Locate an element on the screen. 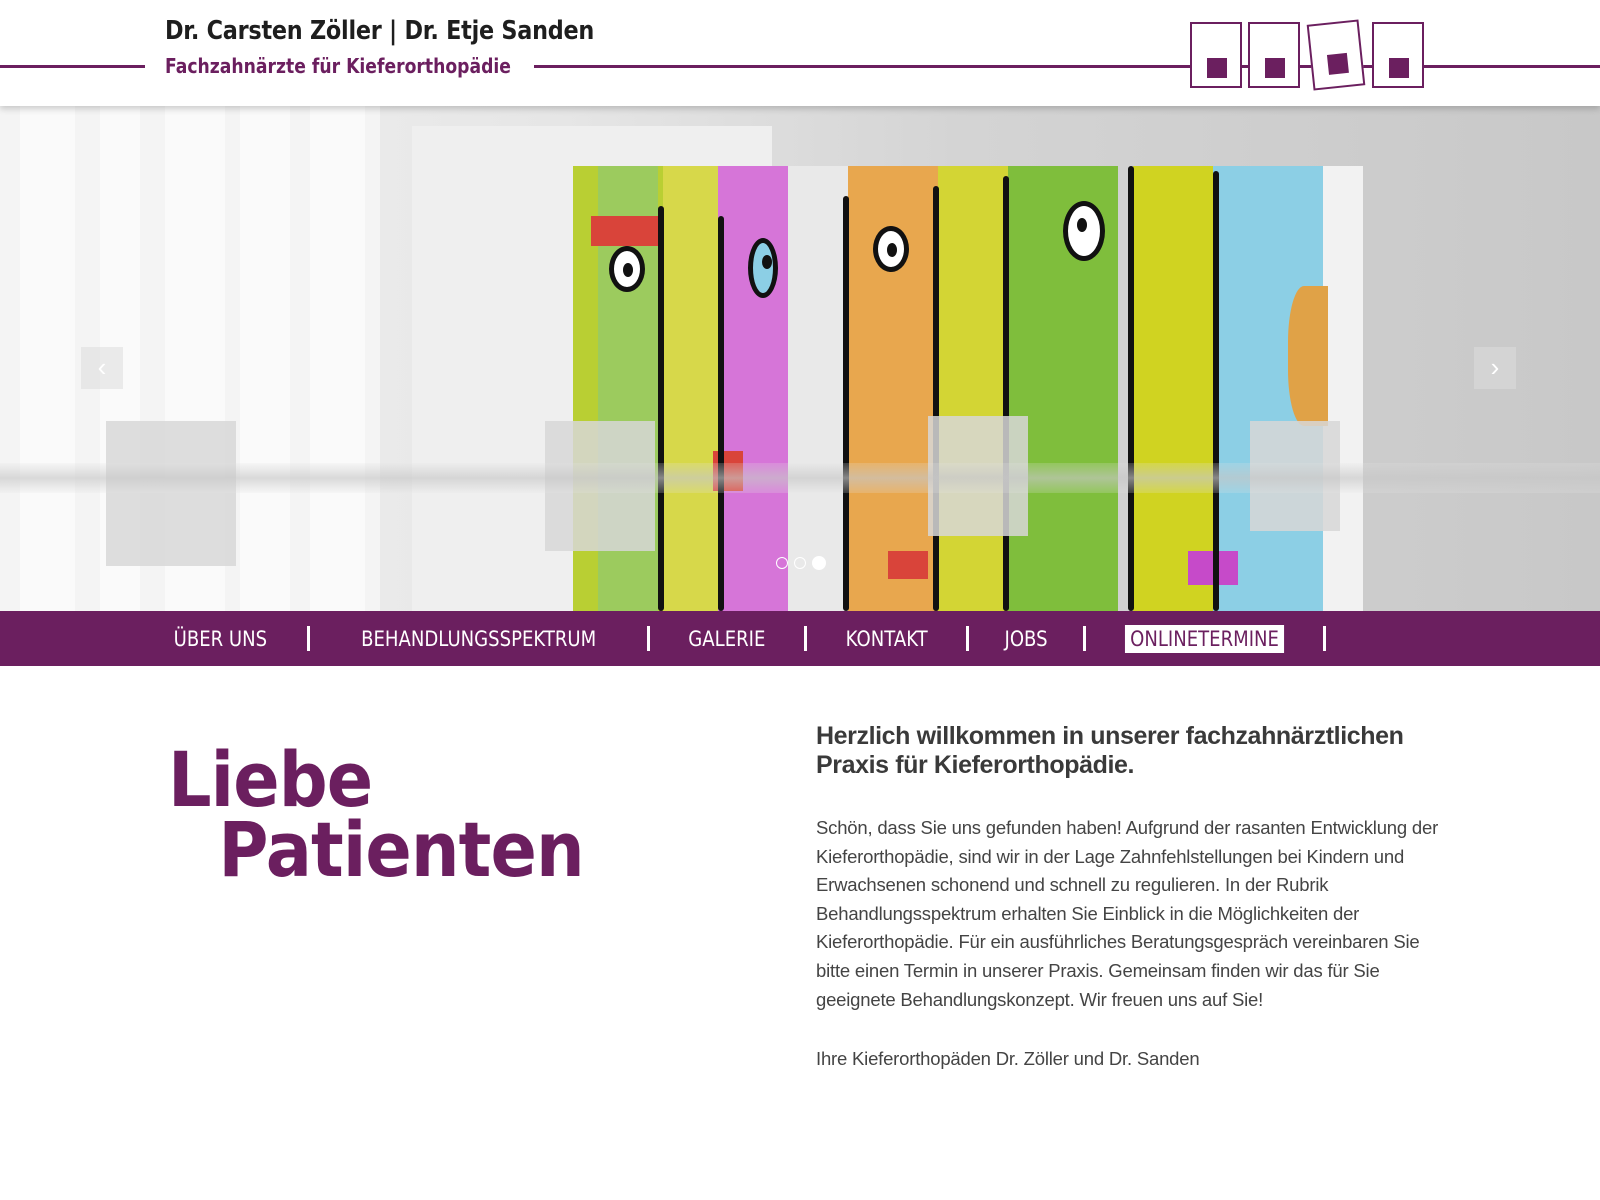 This screenshot has height=1200, width=1600. nav-item-behandlungsspektrum: BEHANDLUNGSSPEKTRUM is located at coordinates (478, 639).